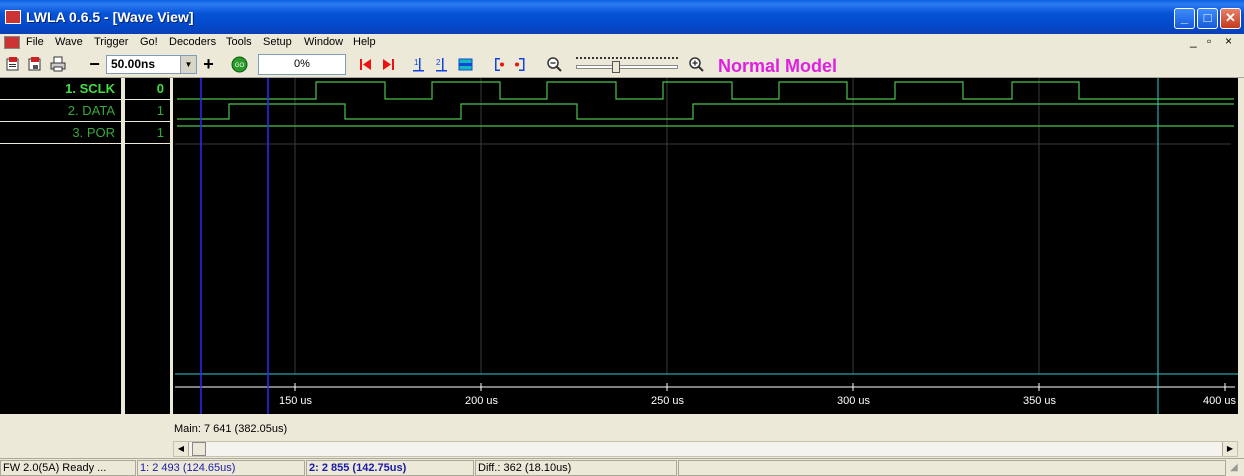 This screenshot has width=1244, height=476. What do you see at coordinates (576, 468) in the screenshot?
I see `status-diff: Diff.: 362 (18.10us)` at bounding box center [576, 468].